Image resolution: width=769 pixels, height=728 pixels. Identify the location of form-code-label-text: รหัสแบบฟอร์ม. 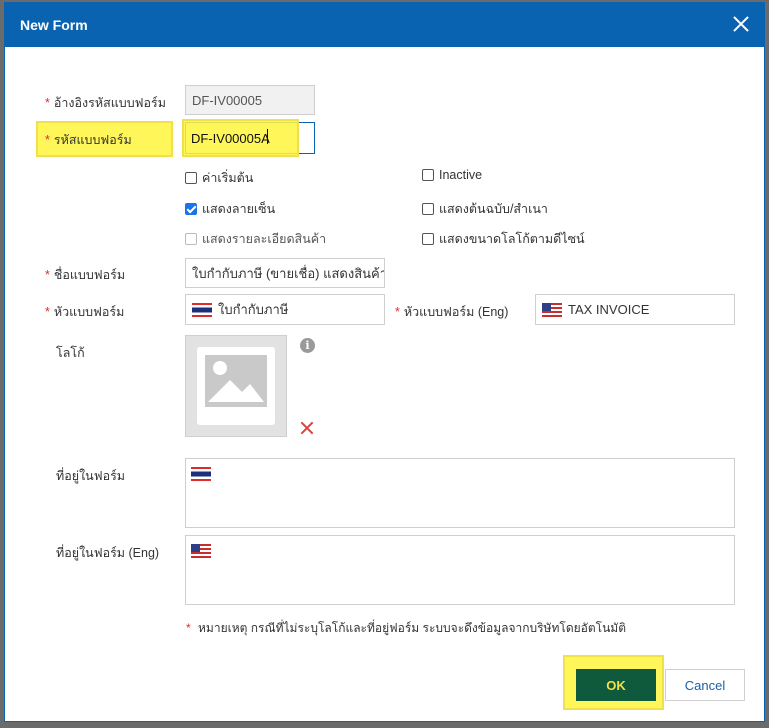
(92, 140).